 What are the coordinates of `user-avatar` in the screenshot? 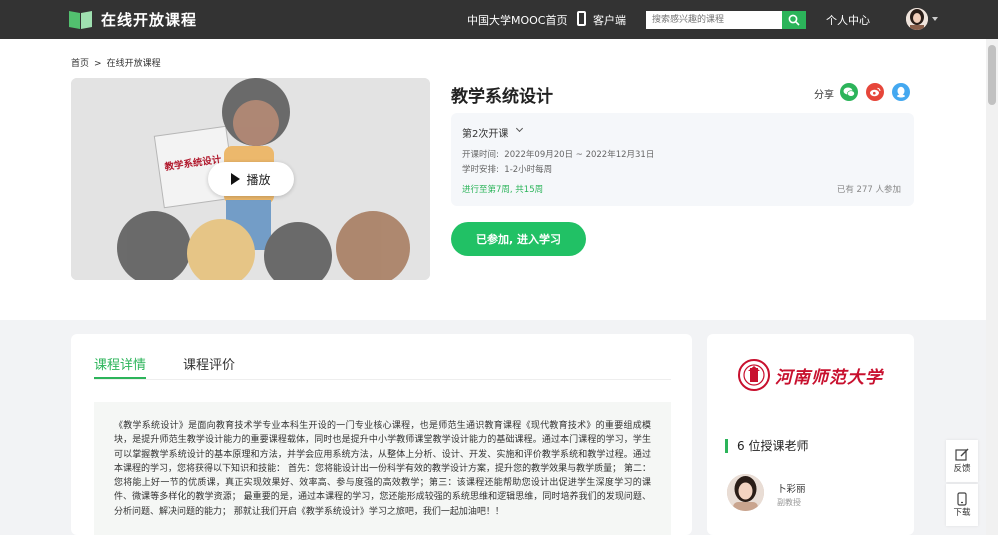 It's located at (917, 19).